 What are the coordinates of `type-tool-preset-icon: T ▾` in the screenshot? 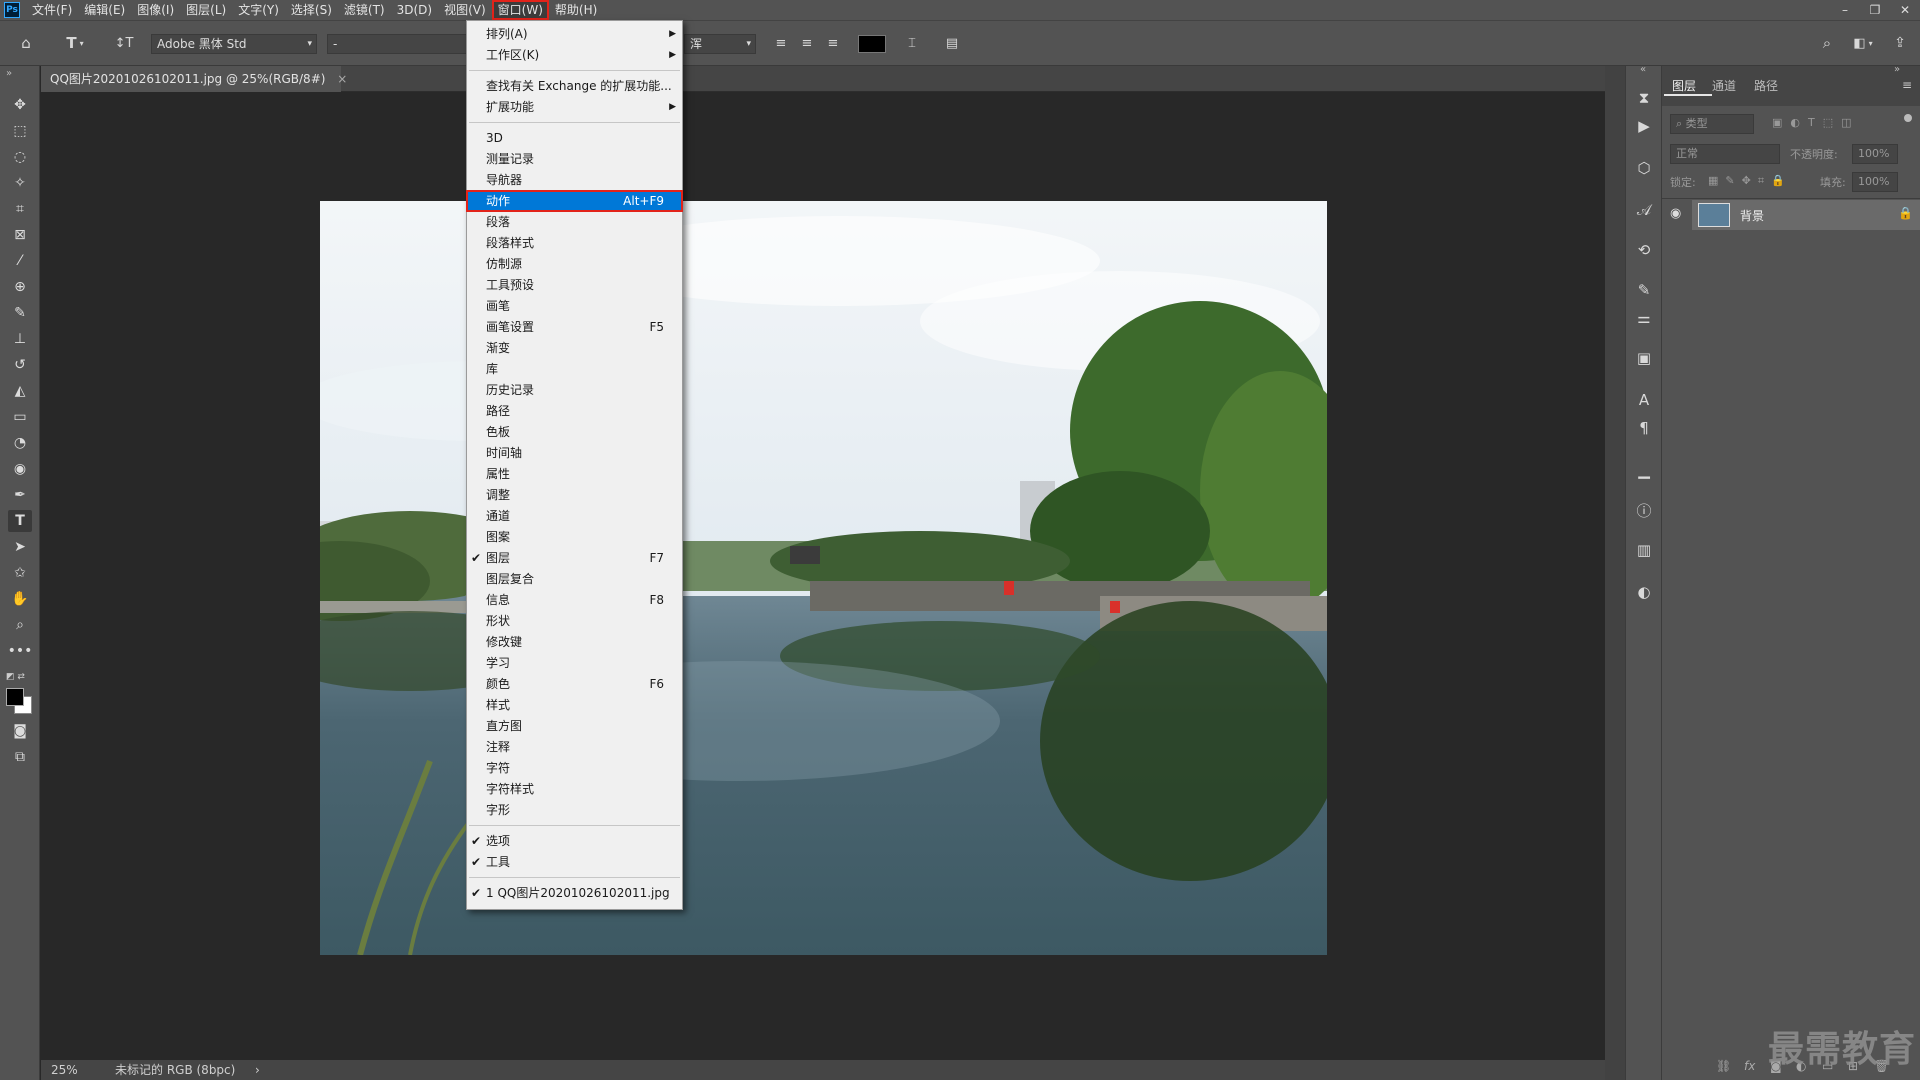 It's located at (75, 43).